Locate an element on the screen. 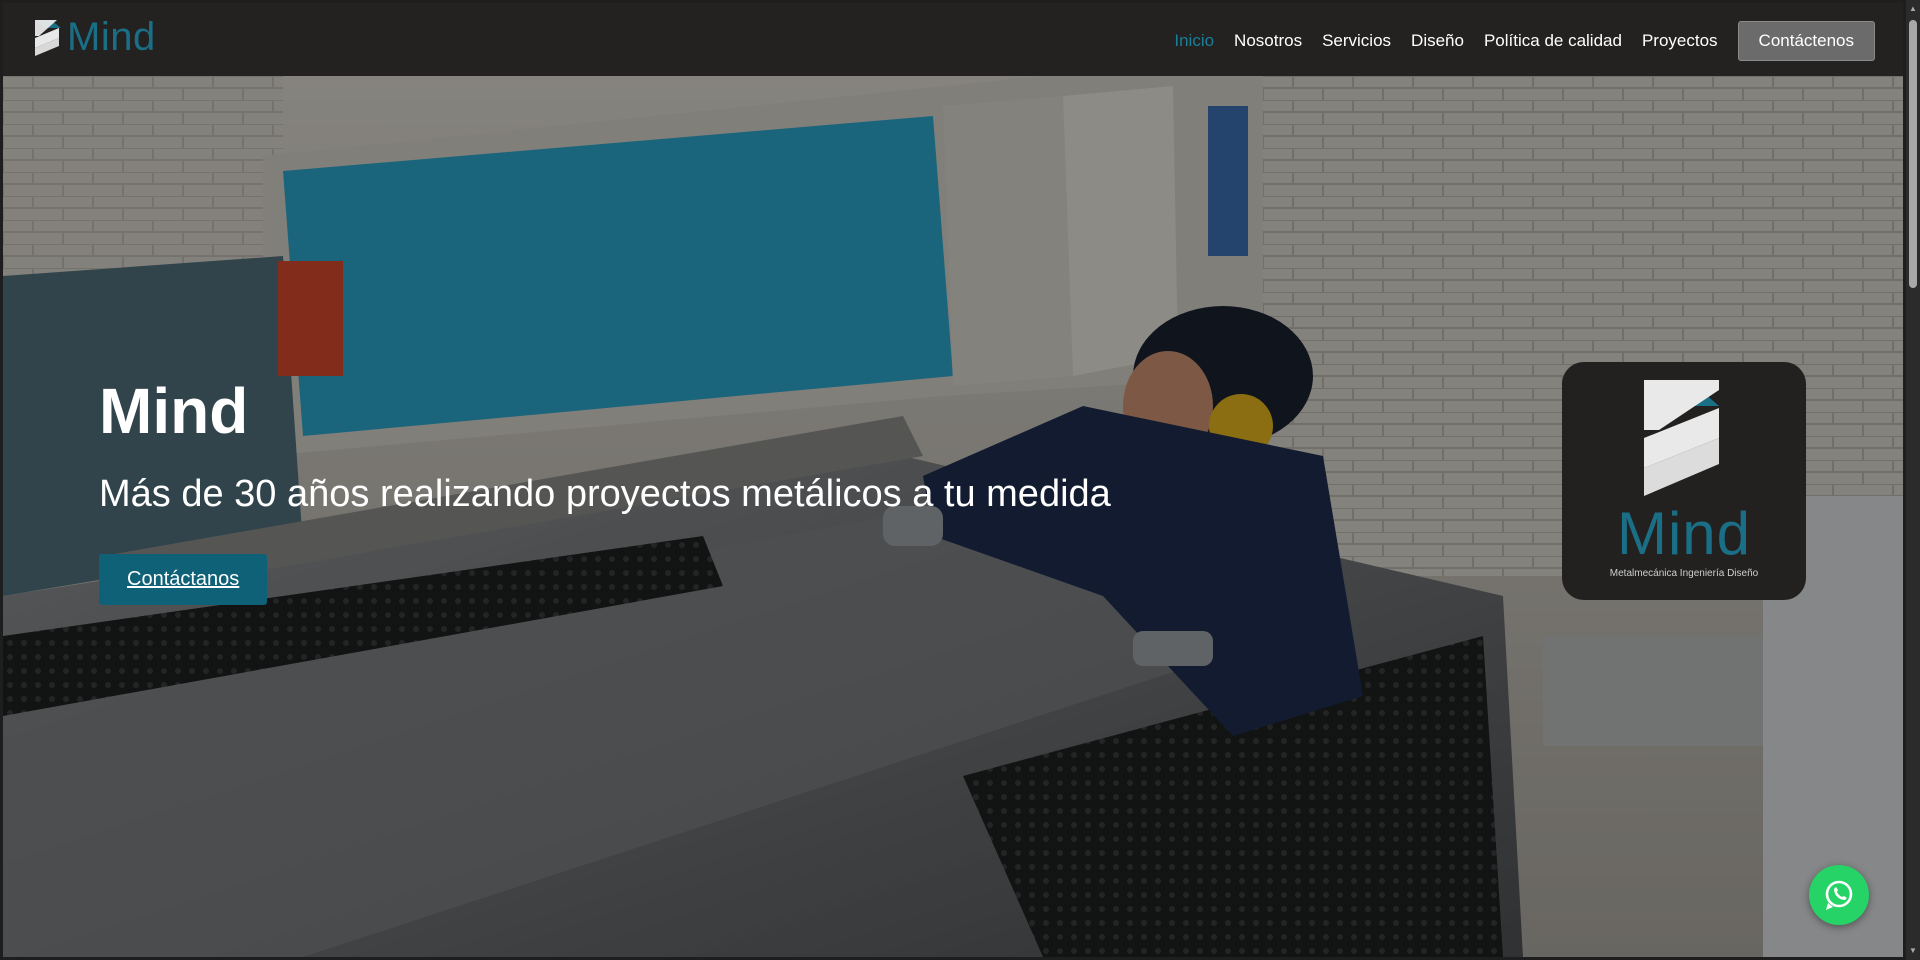 Image resolution: width=1920 pixels, height=960 pixels. nav-inicio: Inicio is located at coordinates (1194, 41).